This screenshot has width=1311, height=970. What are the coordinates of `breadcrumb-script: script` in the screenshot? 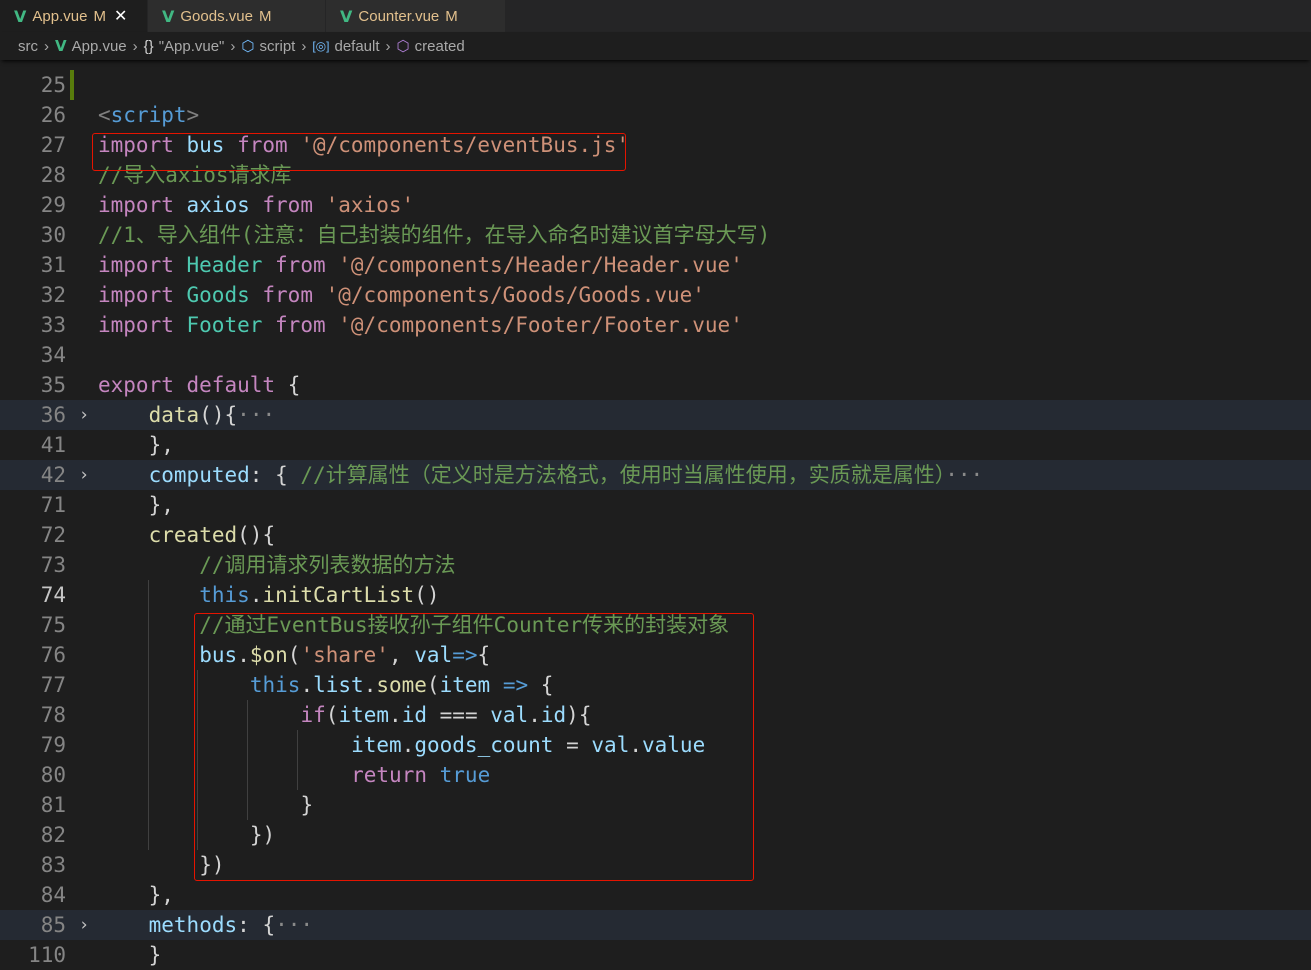 It's located at (278, 46).